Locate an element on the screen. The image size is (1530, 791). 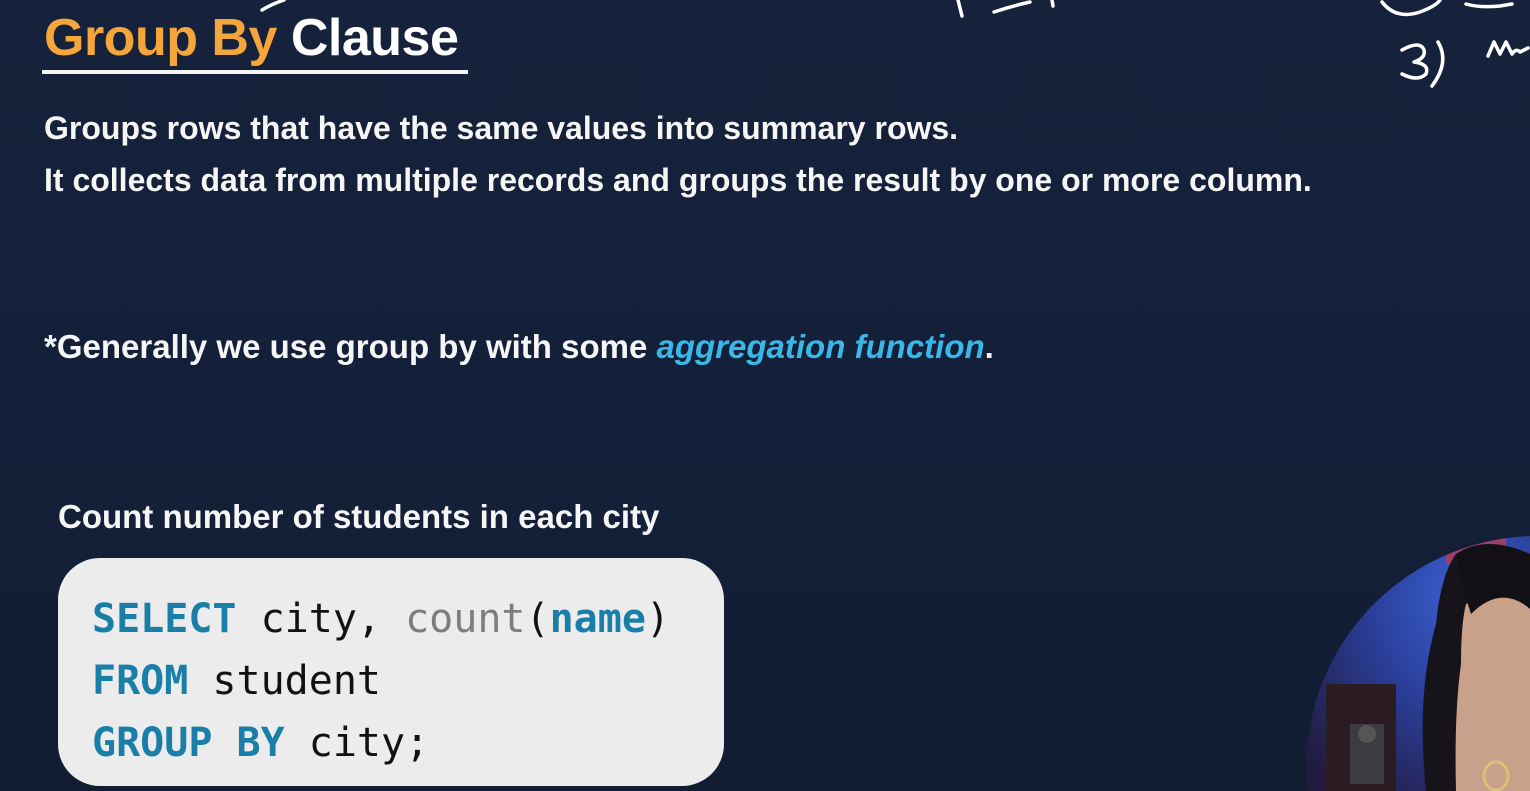
note-suffix: . is located at coordinates (989, 346).